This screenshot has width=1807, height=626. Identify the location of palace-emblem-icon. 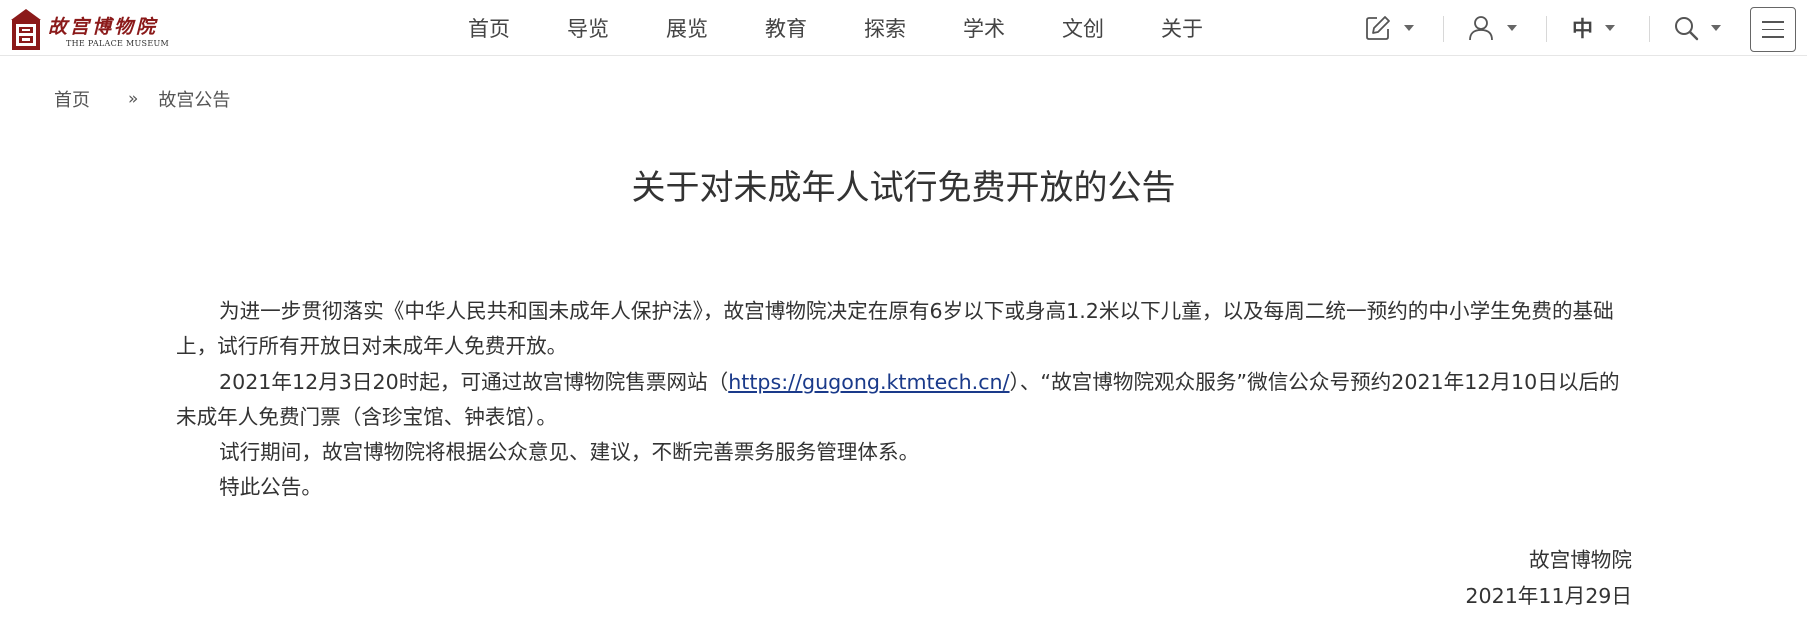
(26, 29).